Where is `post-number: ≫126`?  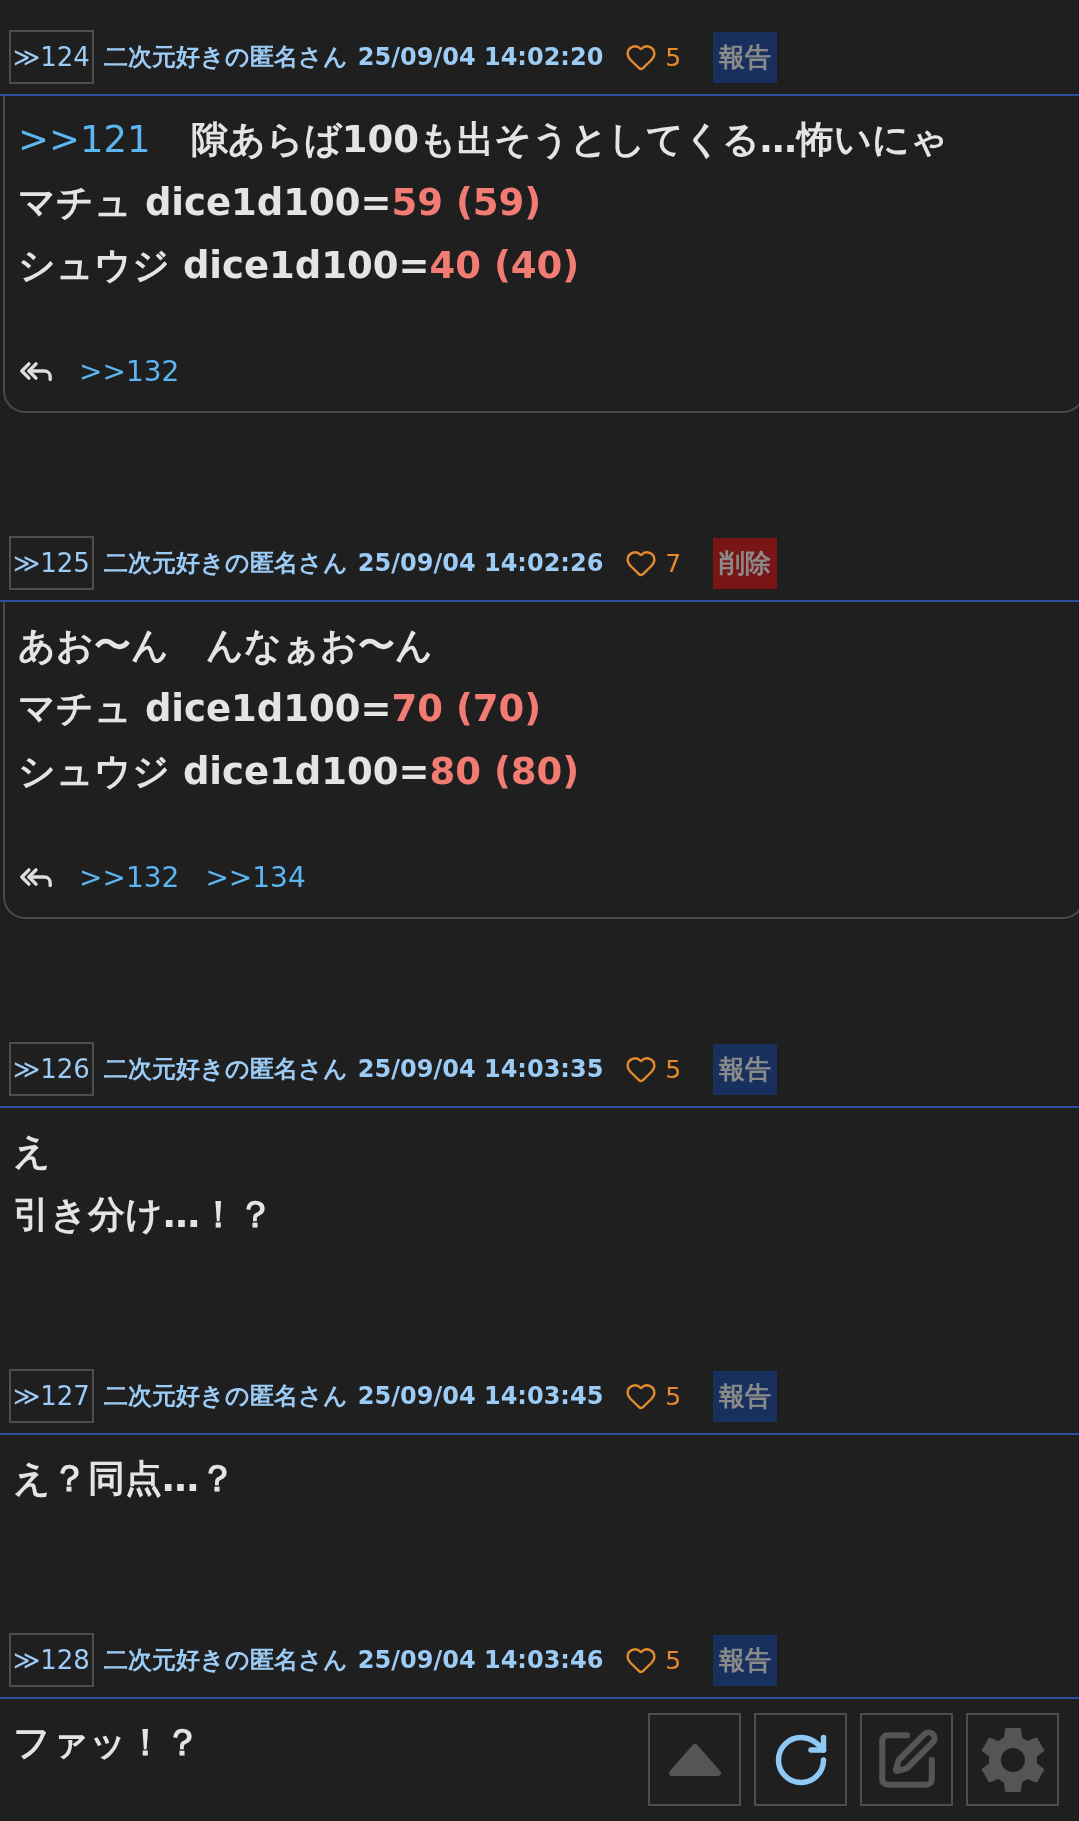
post-number: ≫126 is located at coordinates (51, 1069).